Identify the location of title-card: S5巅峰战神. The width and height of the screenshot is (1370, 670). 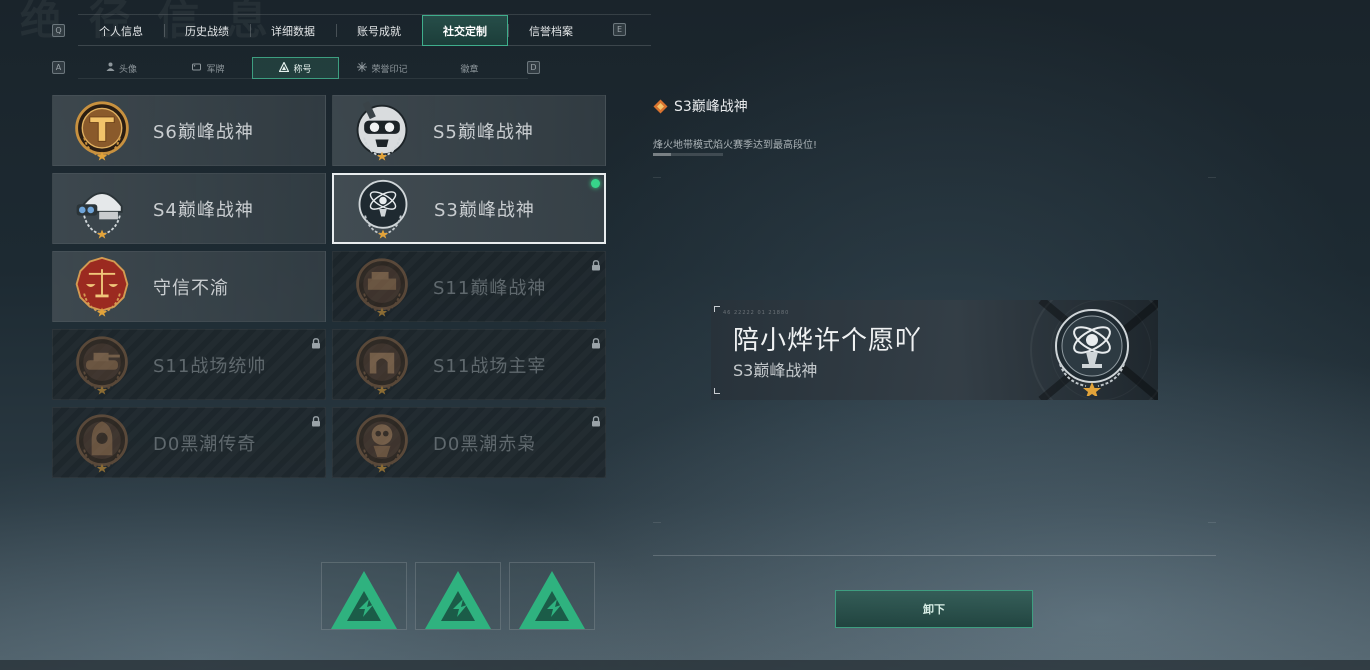
(469, 130).